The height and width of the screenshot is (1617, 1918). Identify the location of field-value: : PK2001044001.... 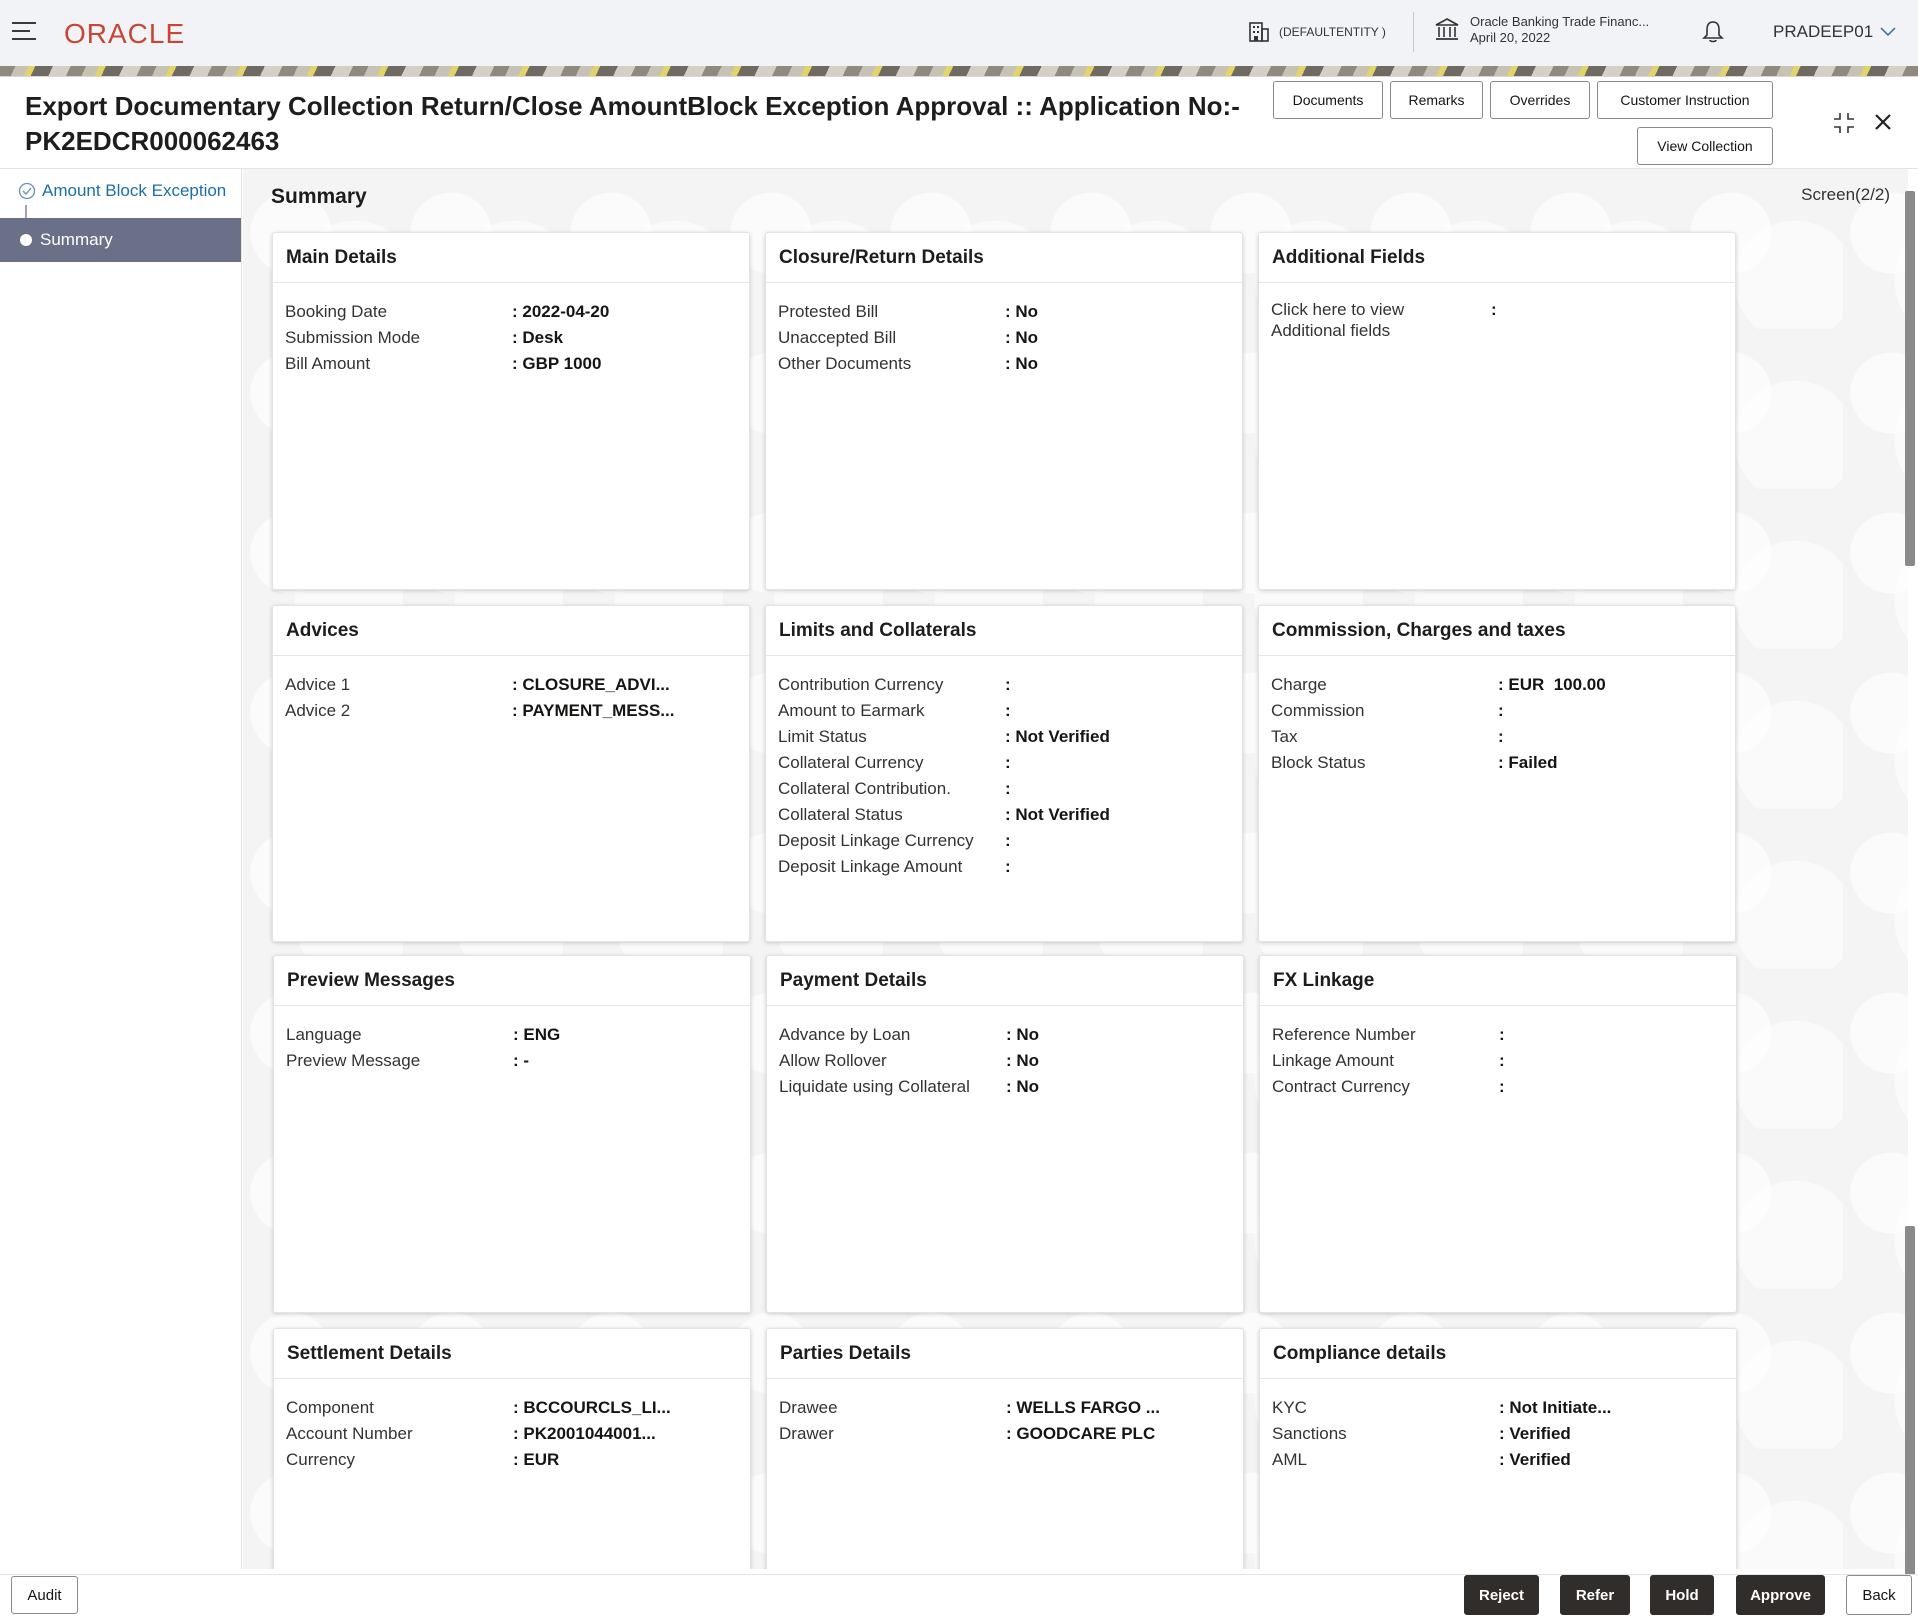
(584, 1434).